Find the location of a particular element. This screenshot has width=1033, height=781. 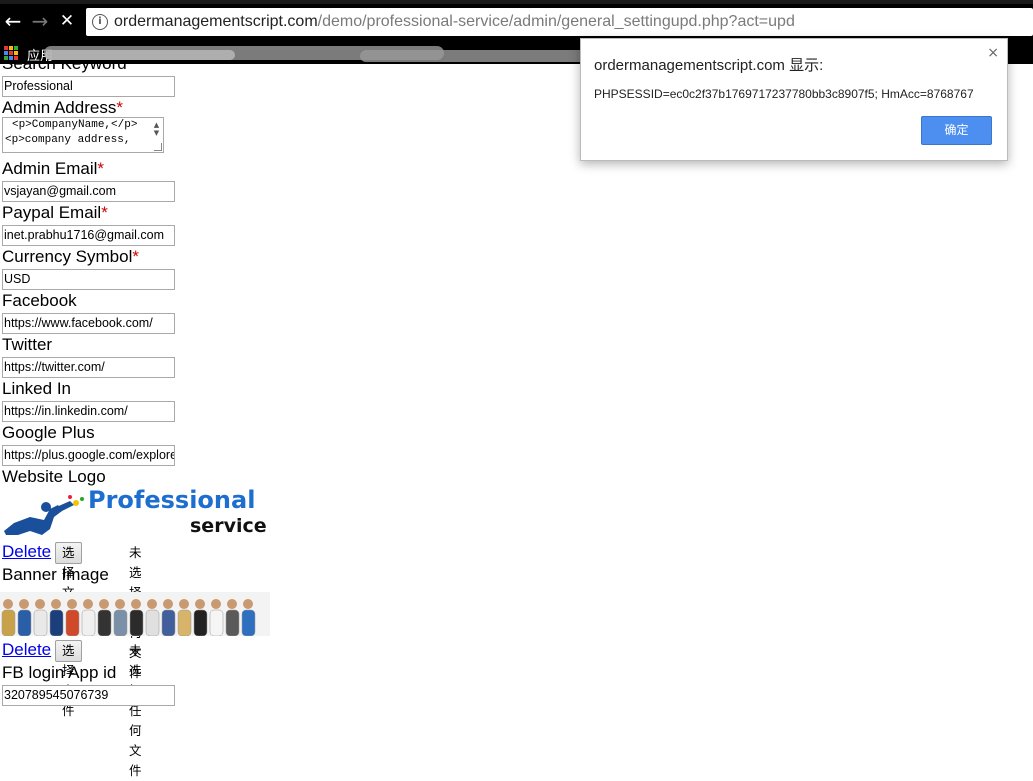

admin-email-label: Admin Email* is located at coordinates (53, 168).